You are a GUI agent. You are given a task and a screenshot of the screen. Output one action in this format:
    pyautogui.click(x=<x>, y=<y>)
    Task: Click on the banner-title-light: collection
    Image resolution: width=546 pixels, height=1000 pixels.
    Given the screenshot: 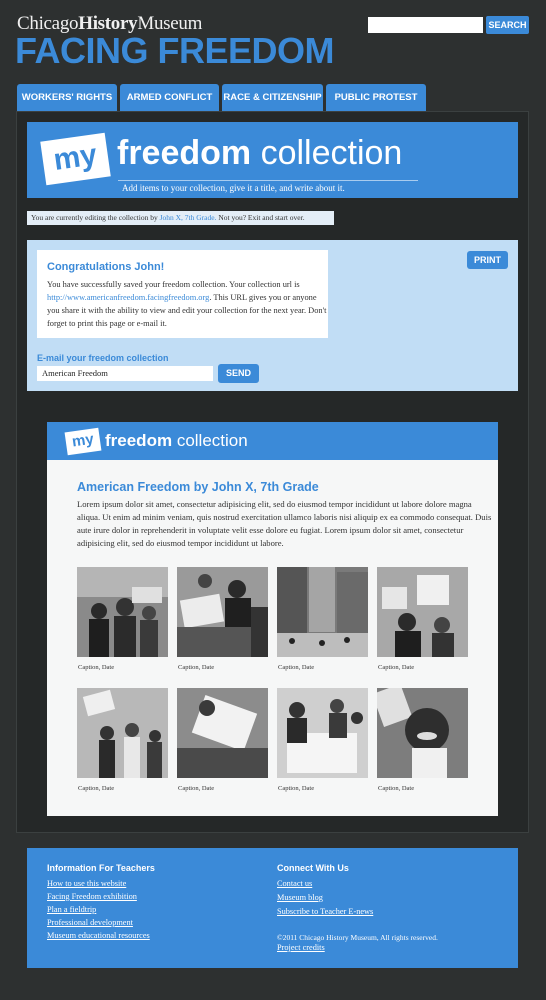 What is the action you would take?
    pyautogui.click(x=331, y=153)
    